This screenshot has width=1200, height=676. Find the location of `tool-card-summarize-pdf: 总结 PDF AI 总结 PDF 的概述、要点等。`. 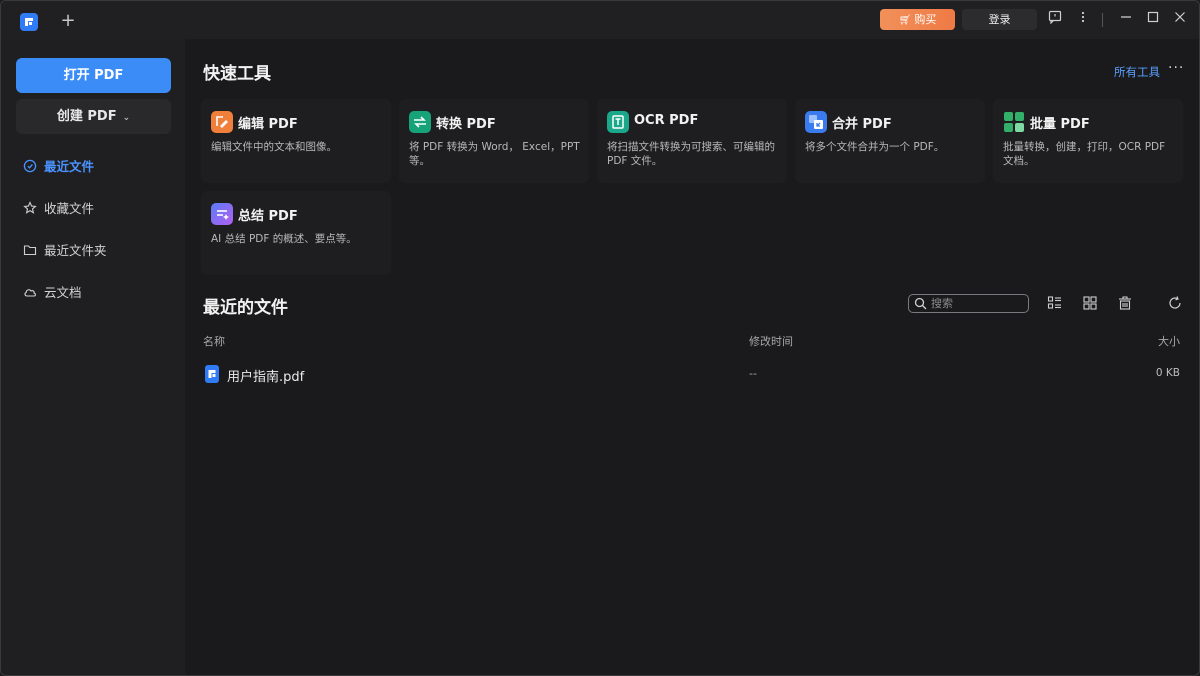

tool-card-summarize-pdf: 总结 PDF AI 总结 PDF 的概述、要点等。 is located at coordinates (296, 233).